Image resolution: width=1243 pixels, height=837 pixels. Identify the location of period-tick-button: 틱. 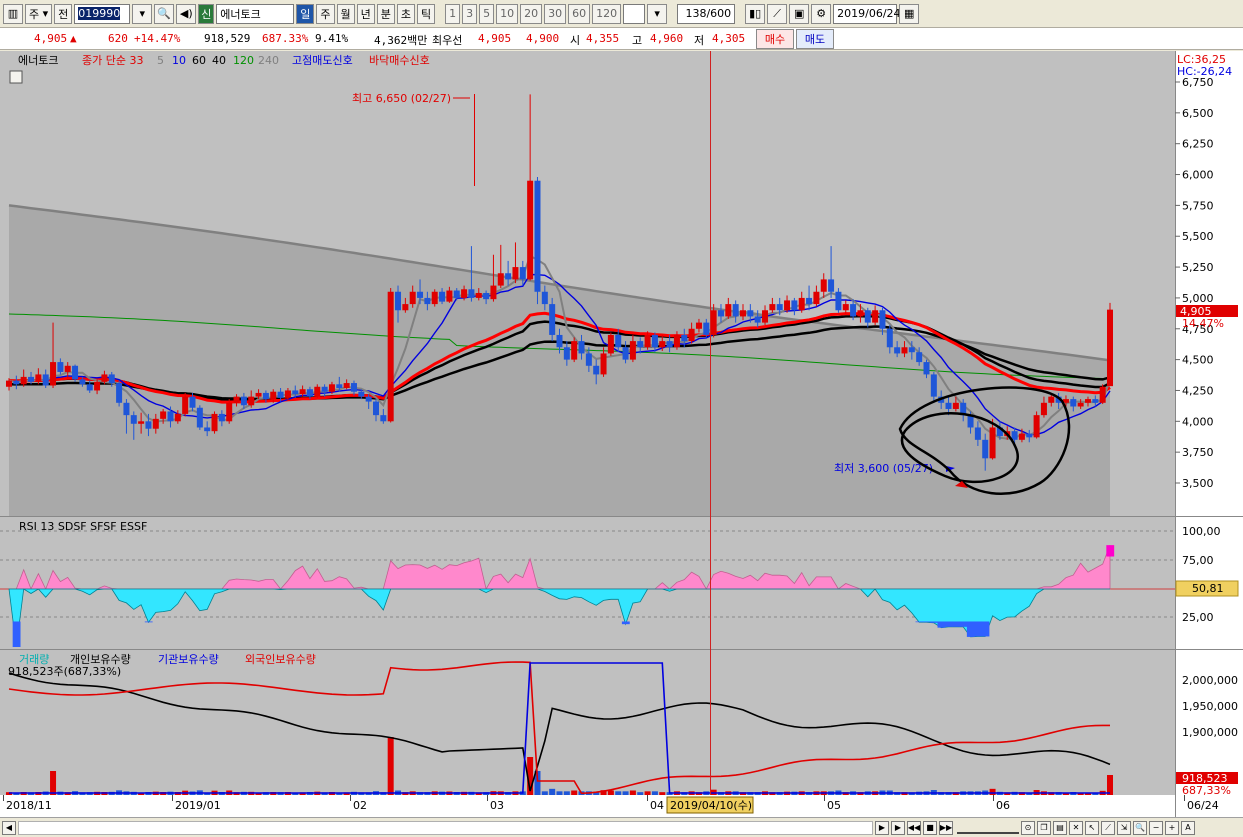
(426, 13).